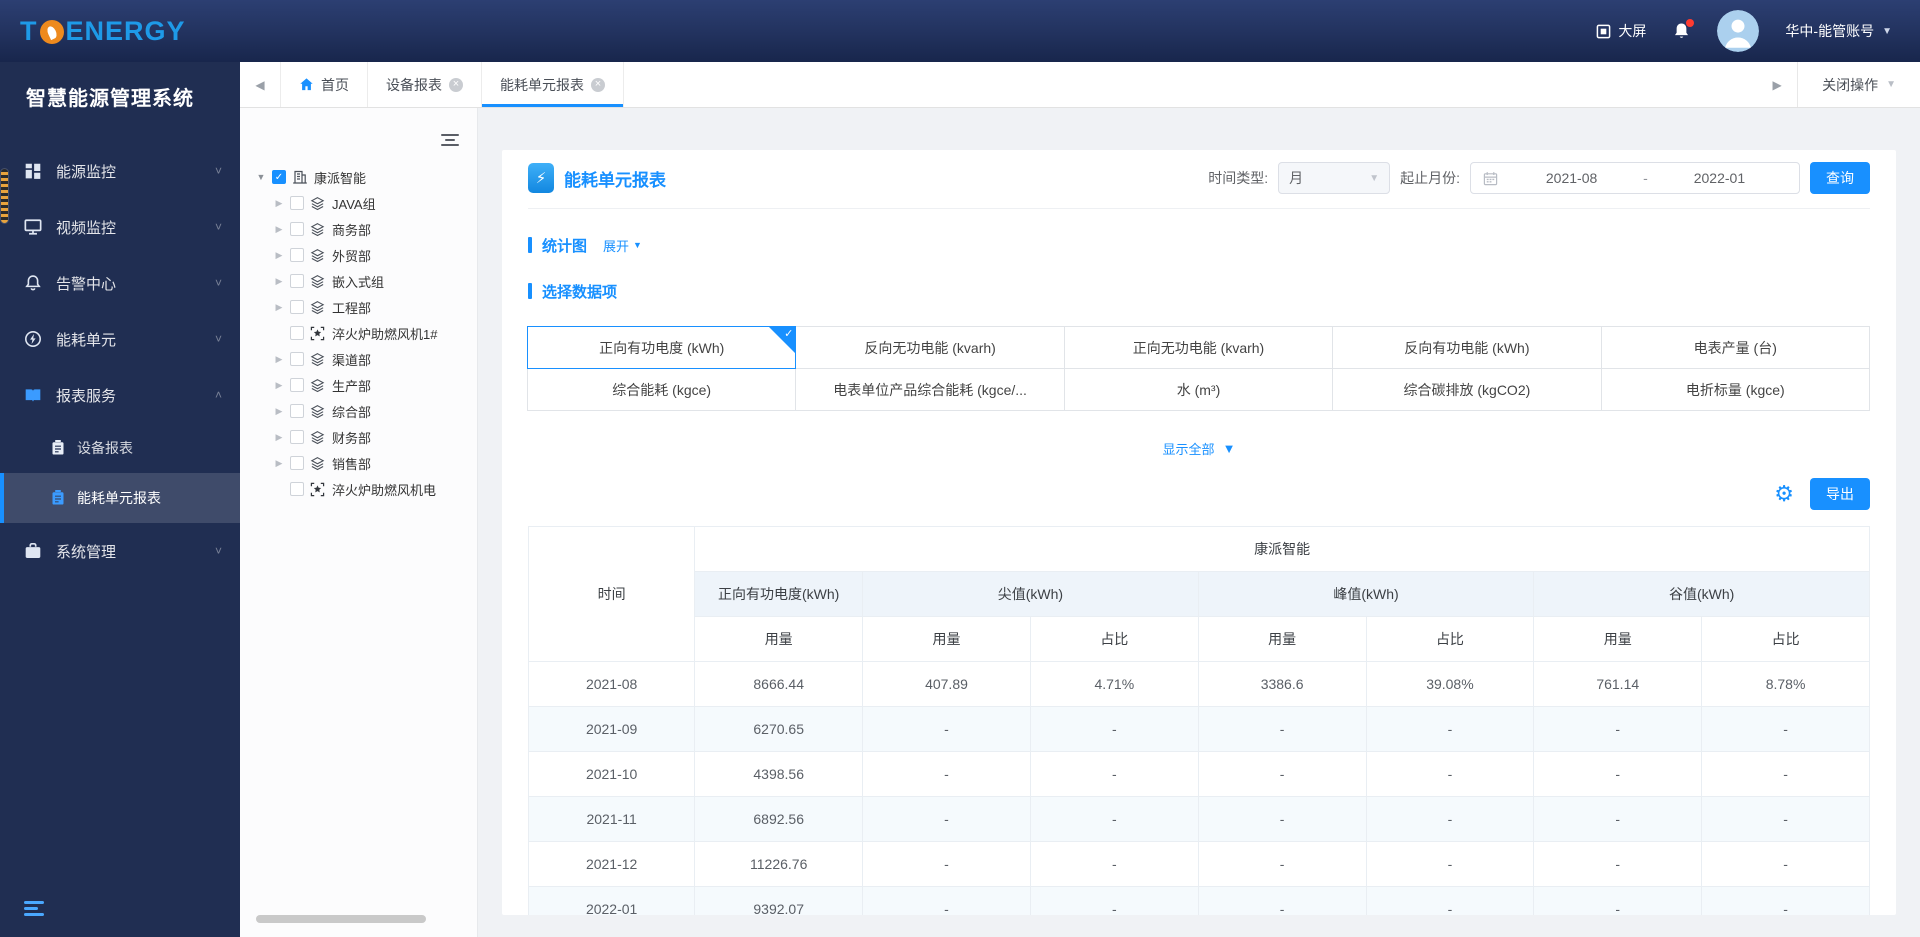 The image size is (1920, 937). What do you see at coordinates (662, 347) in the screenshot?
I see `data-item-button: 正向有功电度 (kWh) ✓` at bounding box center [662, 347].